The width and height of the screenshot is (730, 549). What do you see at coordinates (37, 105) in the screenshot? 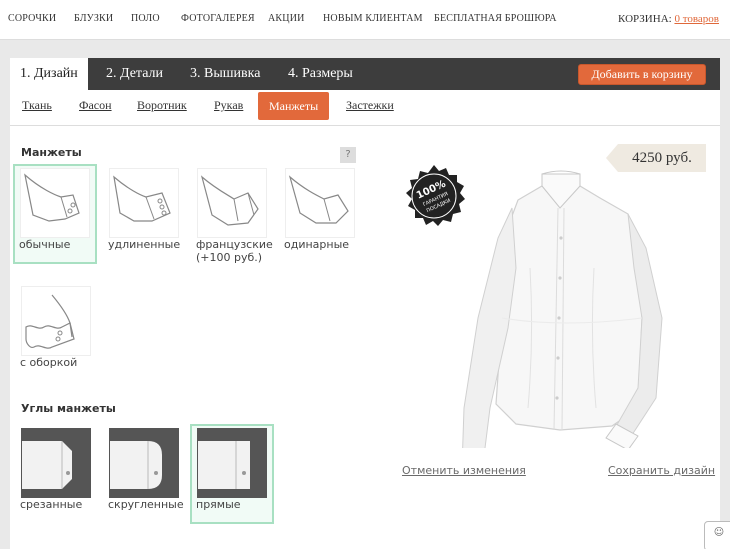
I see `subtab-fabric: Ткань` at bounding box center [37, 105].